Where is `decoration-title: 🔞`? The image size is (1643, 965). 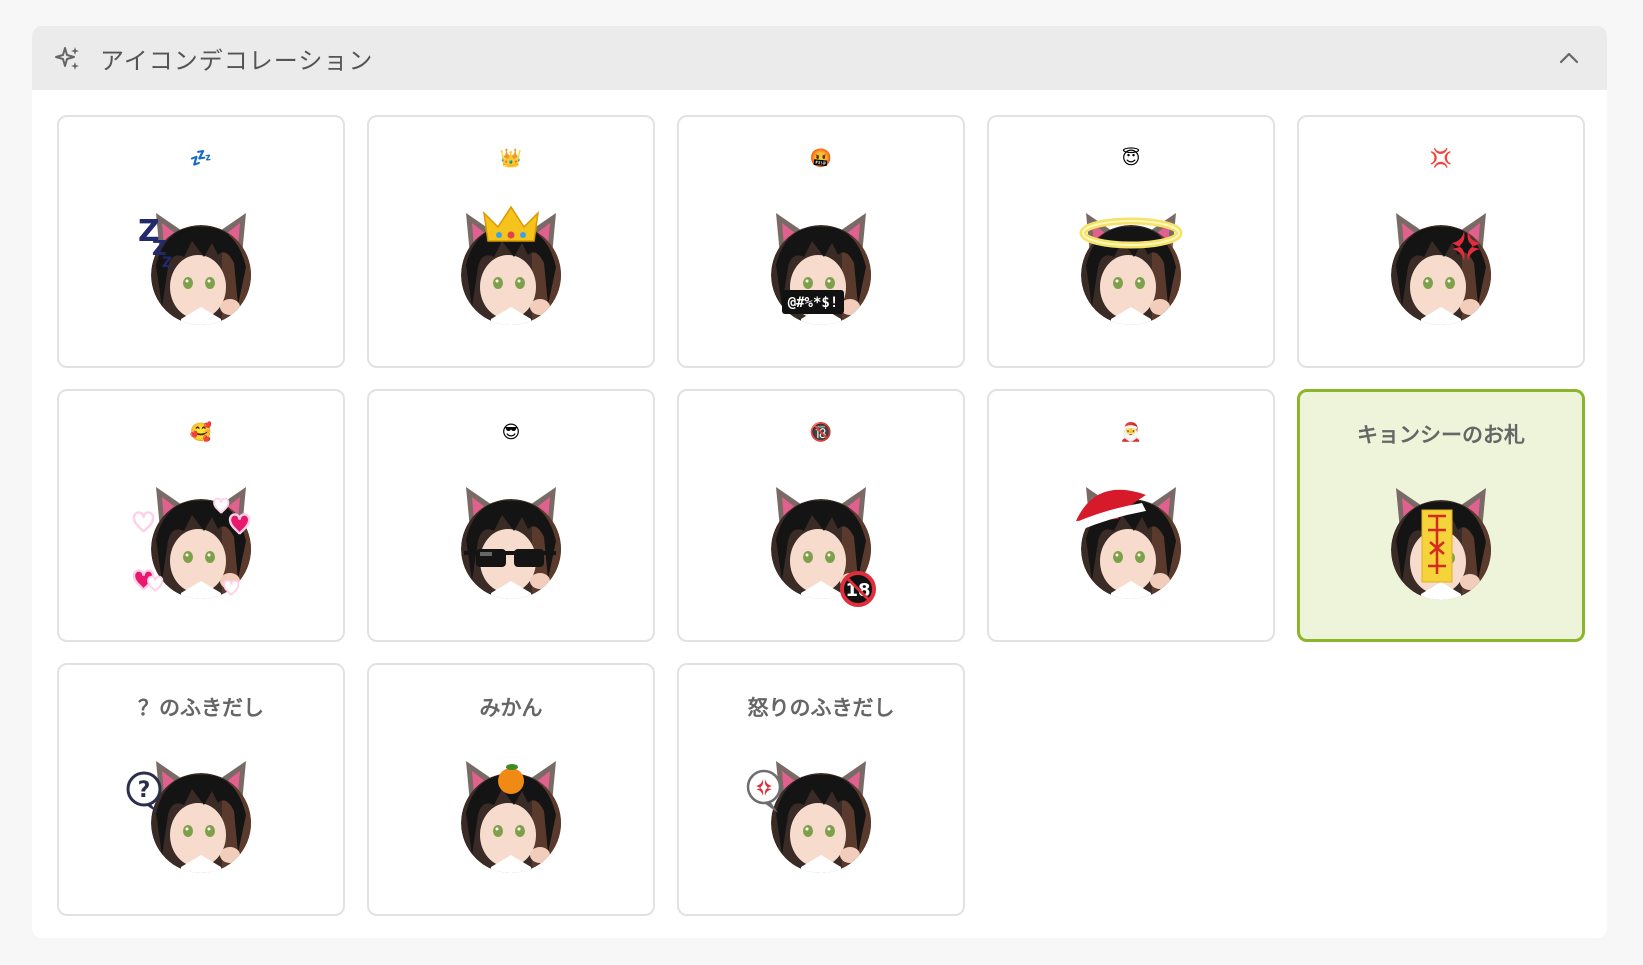 decoration-title: 🔞 is located at coordinates (821, 433).